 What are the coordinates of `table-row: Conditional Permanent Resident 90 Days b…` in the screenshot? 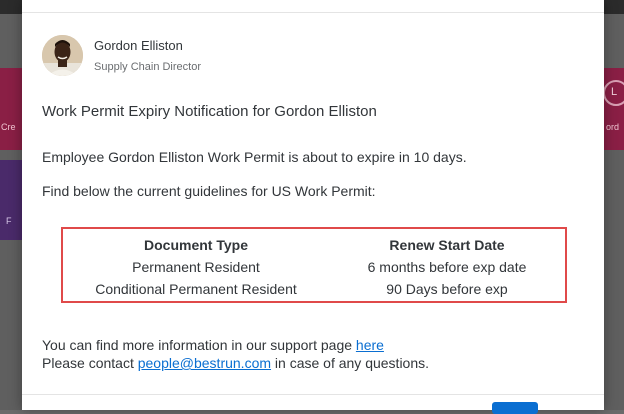 It's located at (314, 291).